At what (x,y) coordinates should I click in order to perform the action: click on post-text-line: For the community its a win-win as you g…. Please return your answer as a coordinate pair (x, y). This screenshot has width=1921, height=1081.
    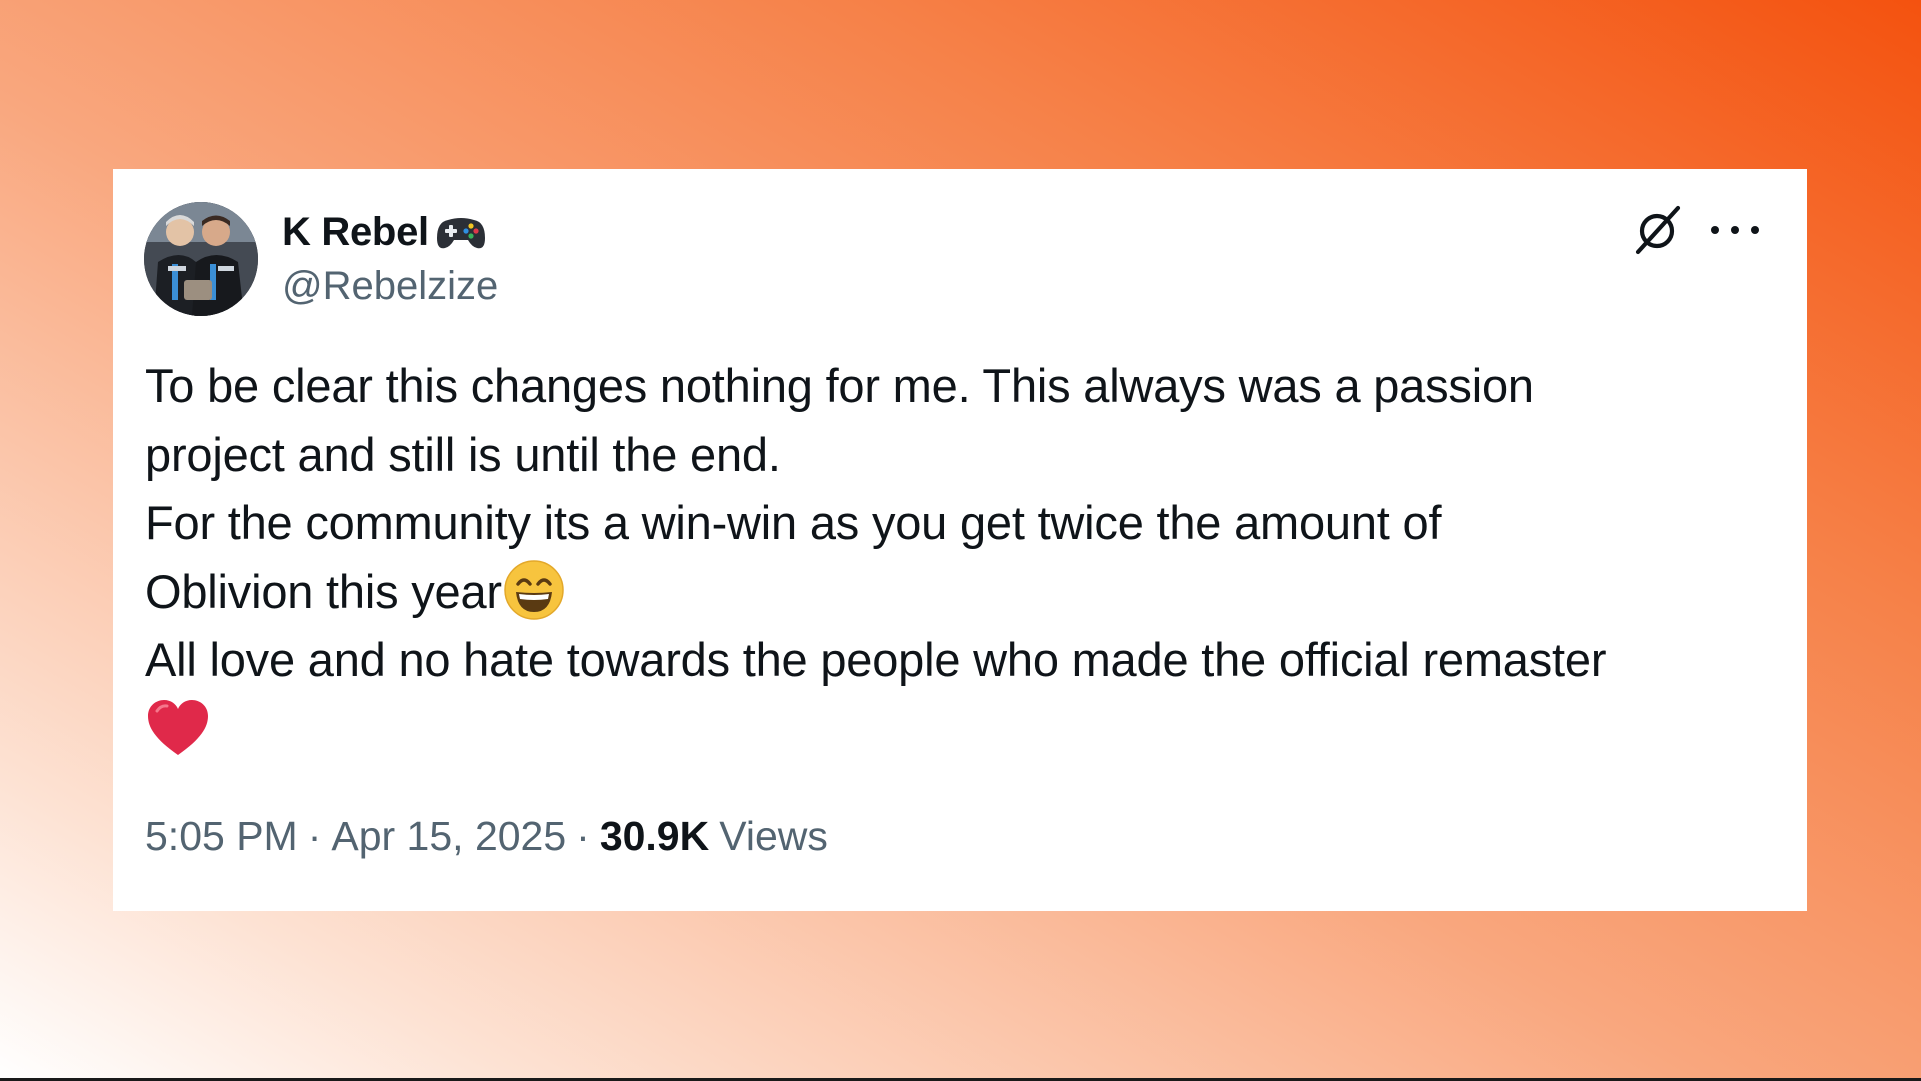
    Looking at the image, I should click on (793, 522).